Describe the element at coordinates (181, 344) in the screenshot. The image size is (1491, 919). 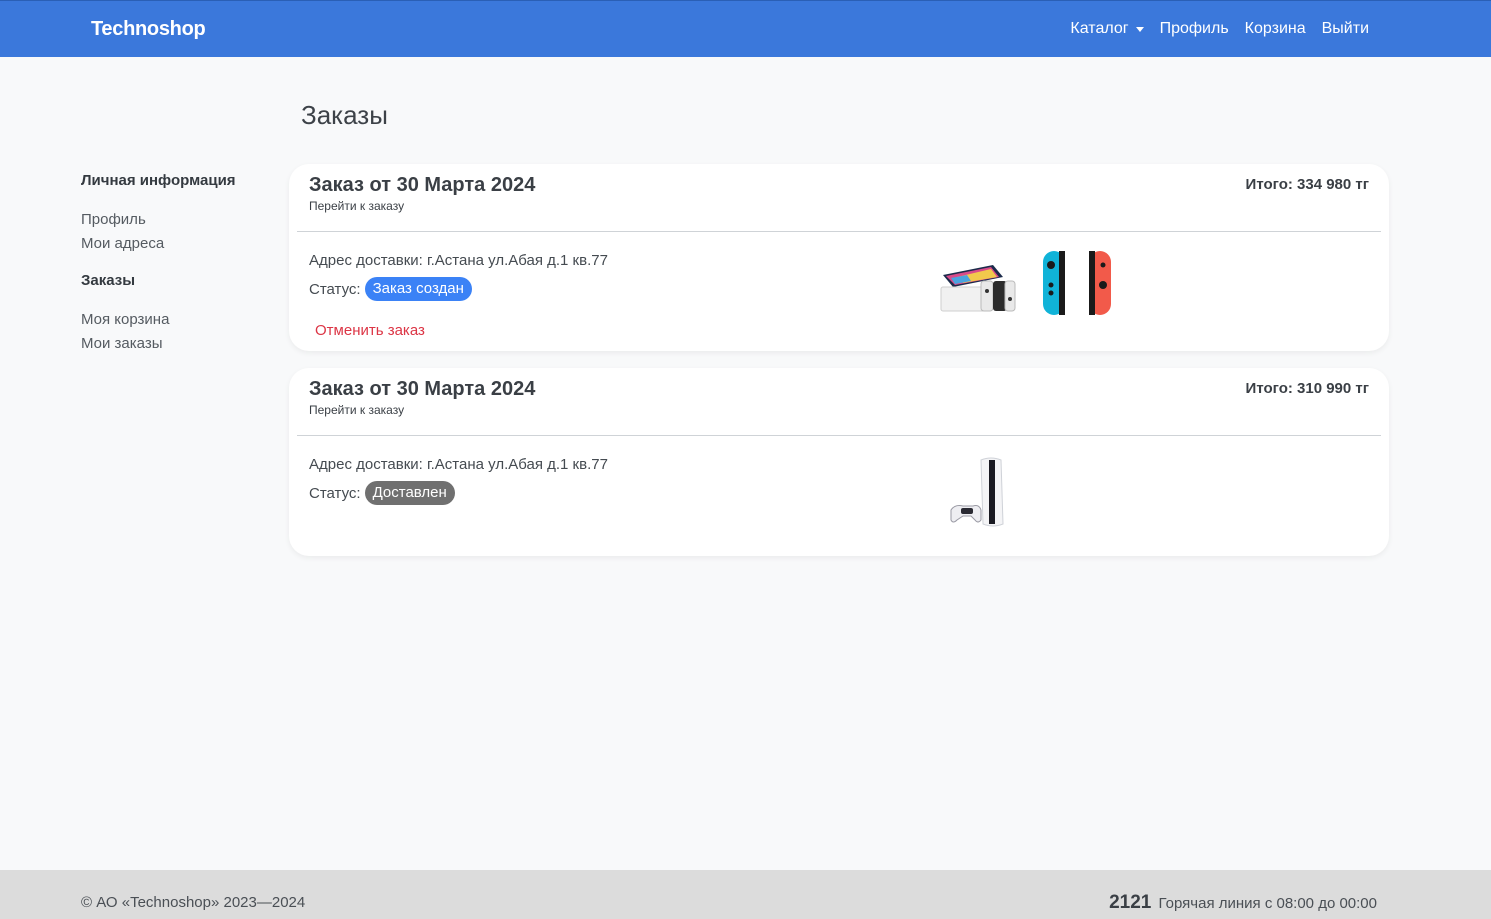
I see `sidebar-item-my-orders: Мои заказы` at that location.